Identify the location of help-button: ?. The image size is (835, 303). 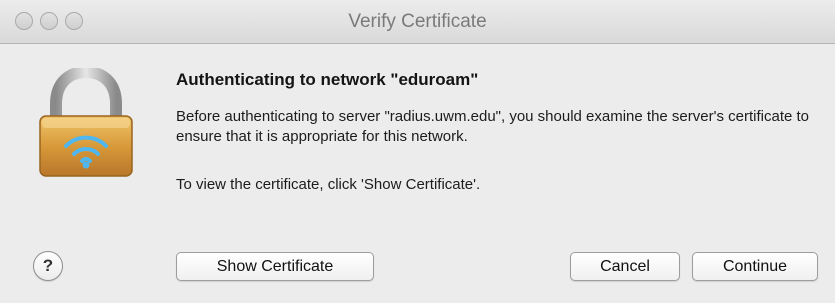
(48, 266).